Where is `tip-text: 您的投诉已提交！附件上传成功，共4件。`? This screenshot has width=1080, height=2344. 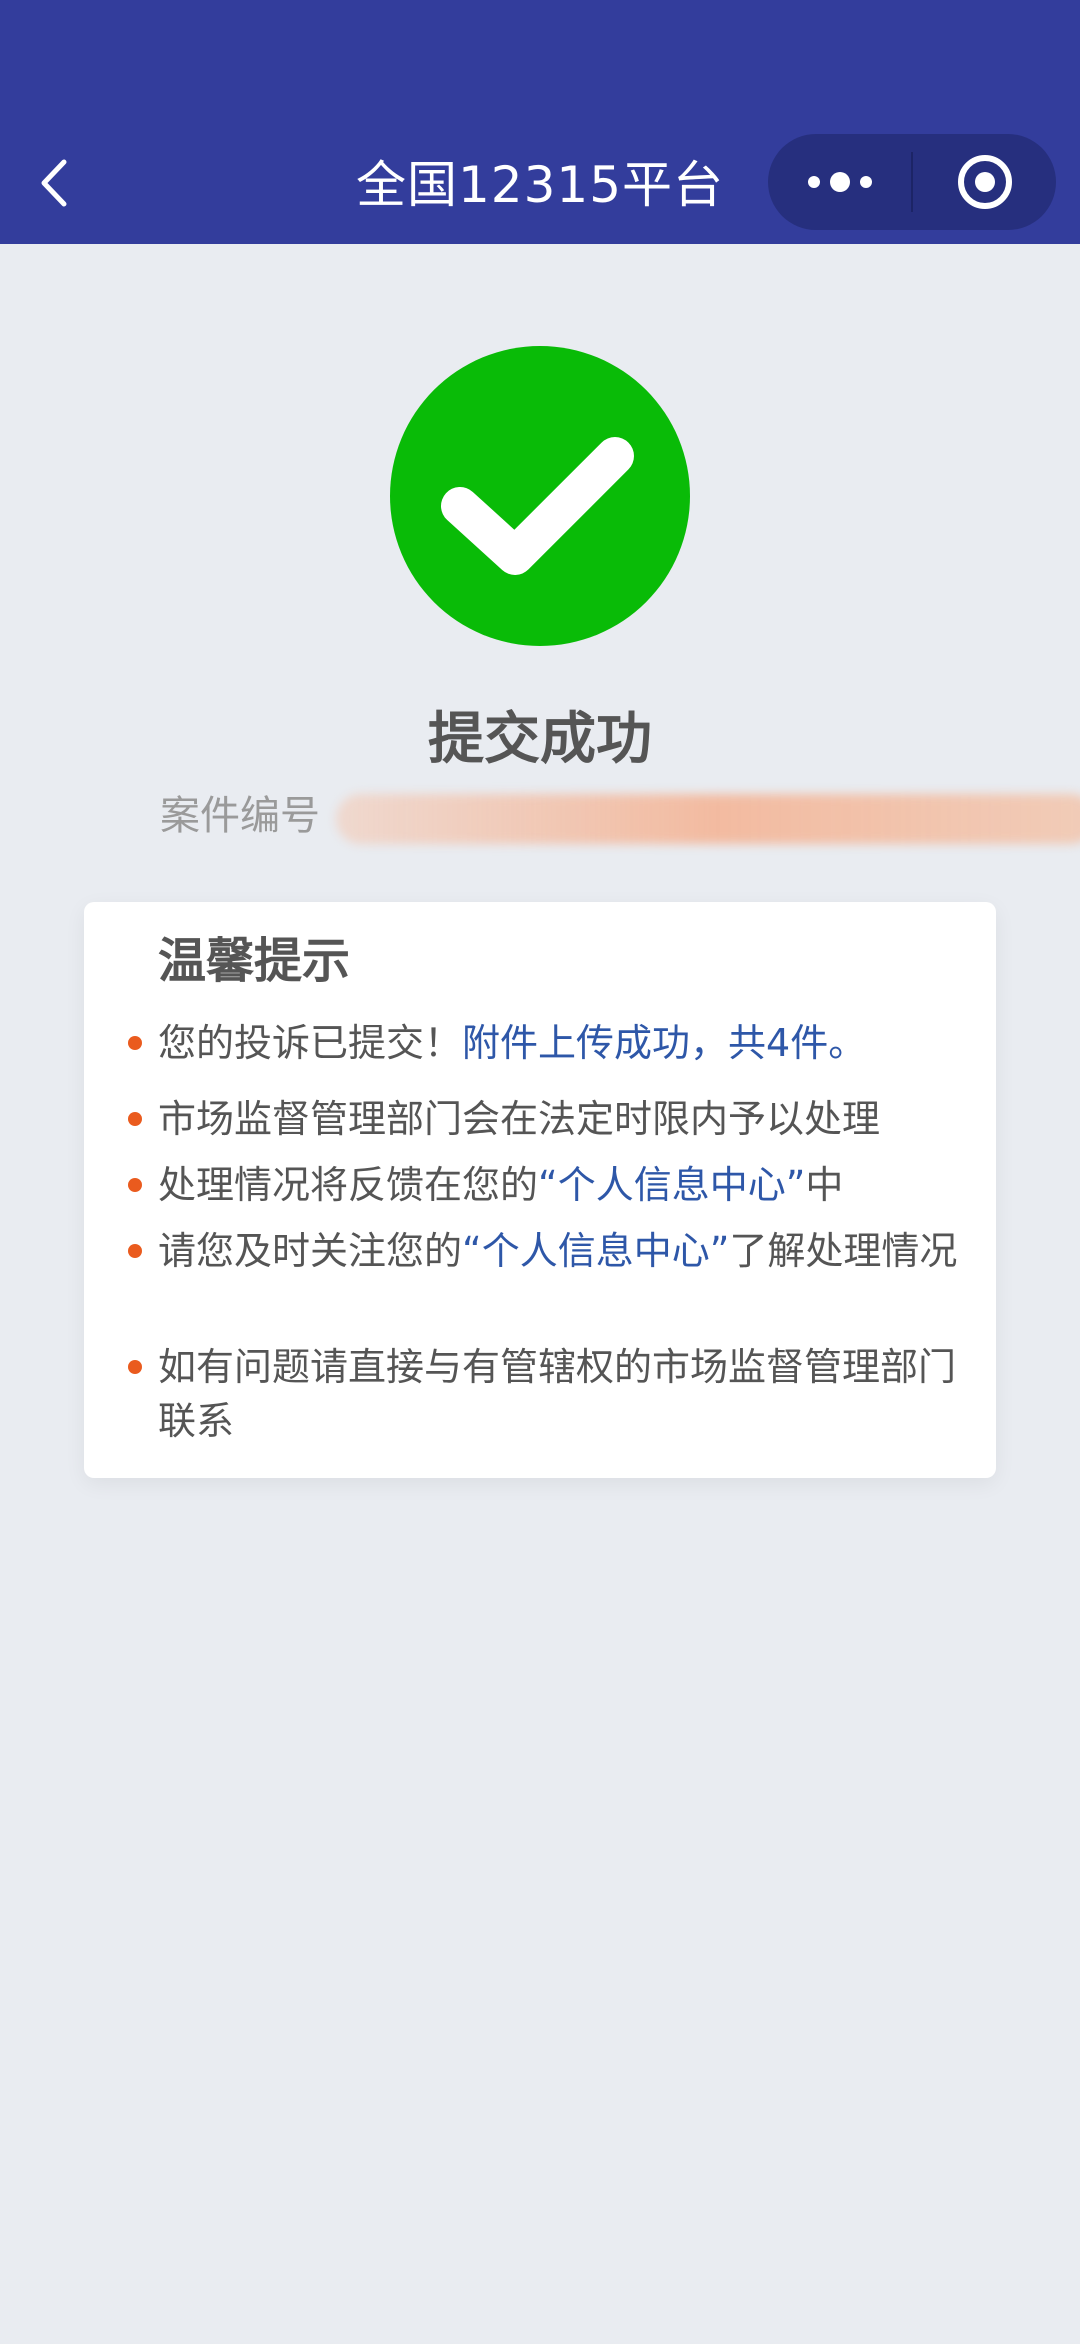
tip-text: 您的投诉已提交！附件上传成功，共4件。 is located at coordinates (512, 1043).